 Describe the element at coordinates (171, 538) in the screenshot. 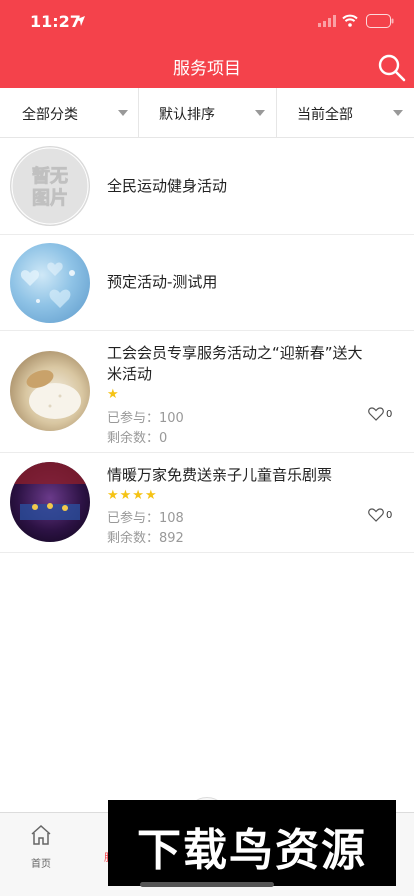

I see `remaining-value: 892` at that location.